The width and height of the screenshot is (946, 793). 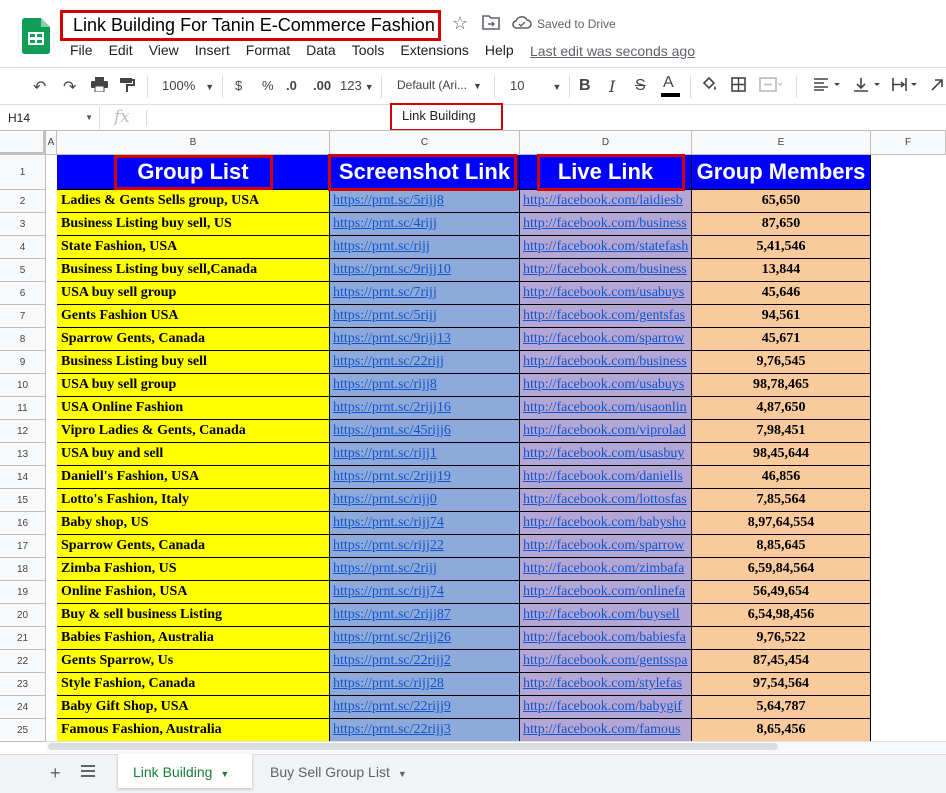 I want to click on live-link-cell: http://facebook.com/babysho, so click(x=606, y=523).